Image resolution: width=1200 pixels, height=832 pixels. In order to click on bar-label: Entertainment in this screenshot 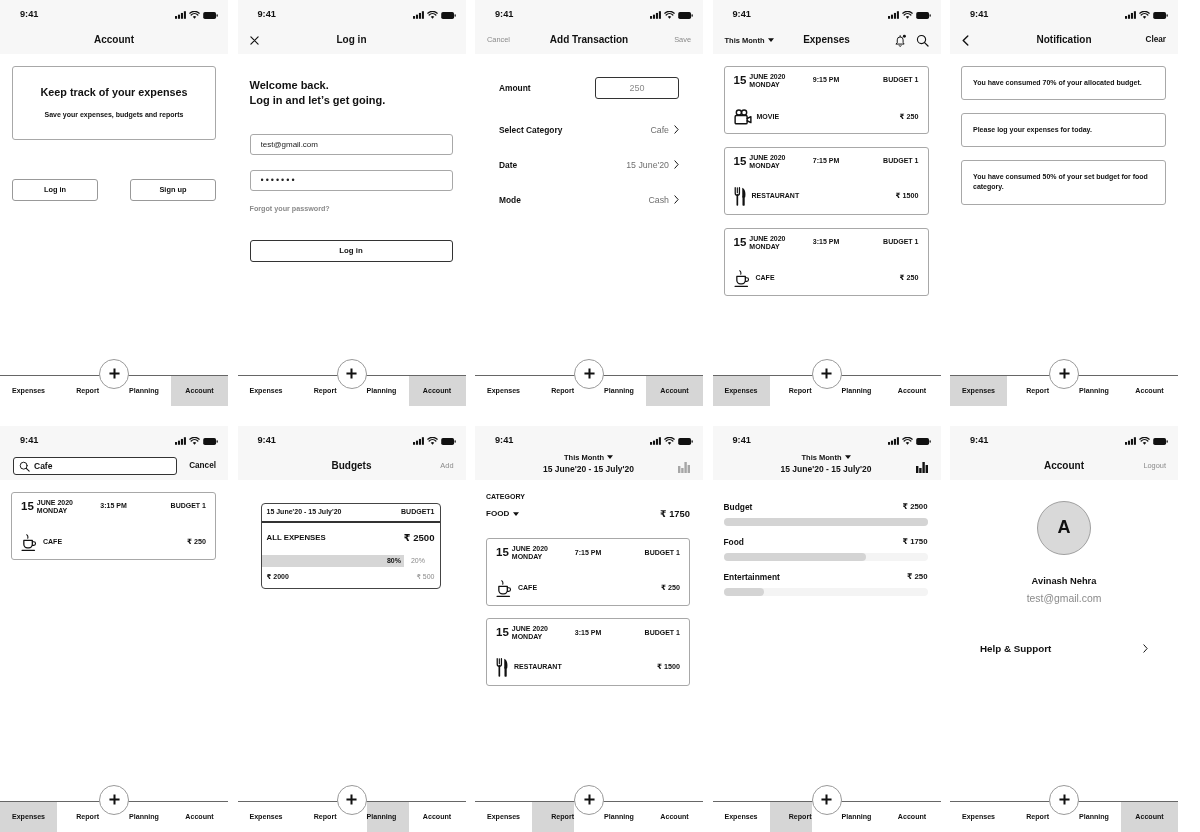, I will do `click(751, 577)`.